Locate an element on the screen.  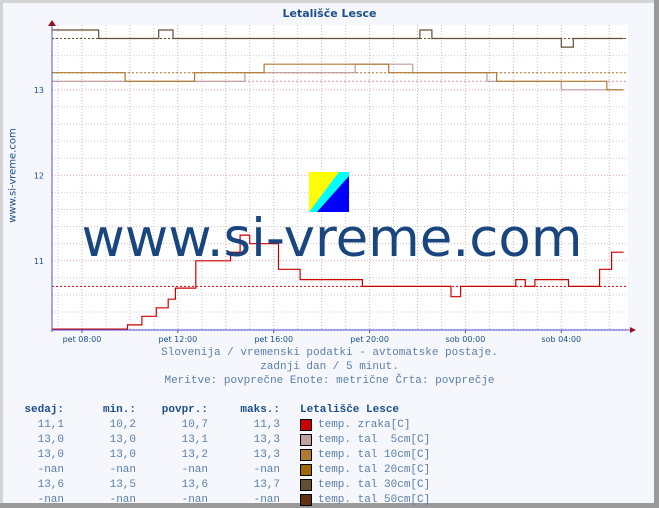
header-now: sedaj: is located at coordinates (44, 409).